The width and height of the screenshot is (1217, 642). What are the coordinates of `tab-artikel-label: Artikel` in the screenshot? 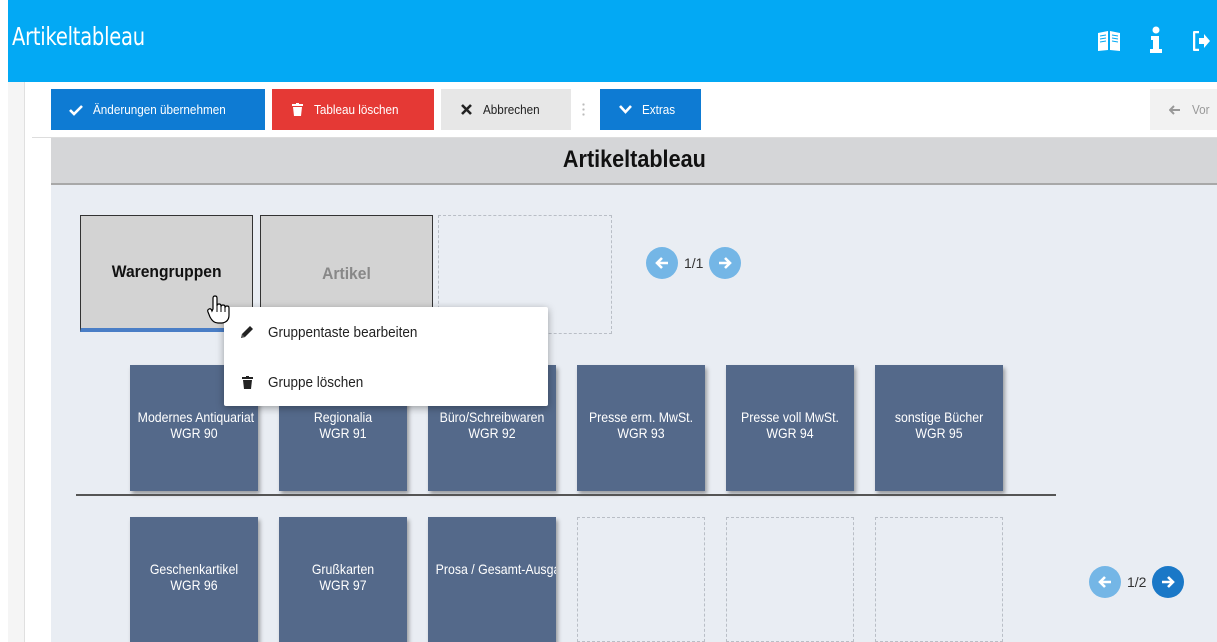 It's located at (346, 273).